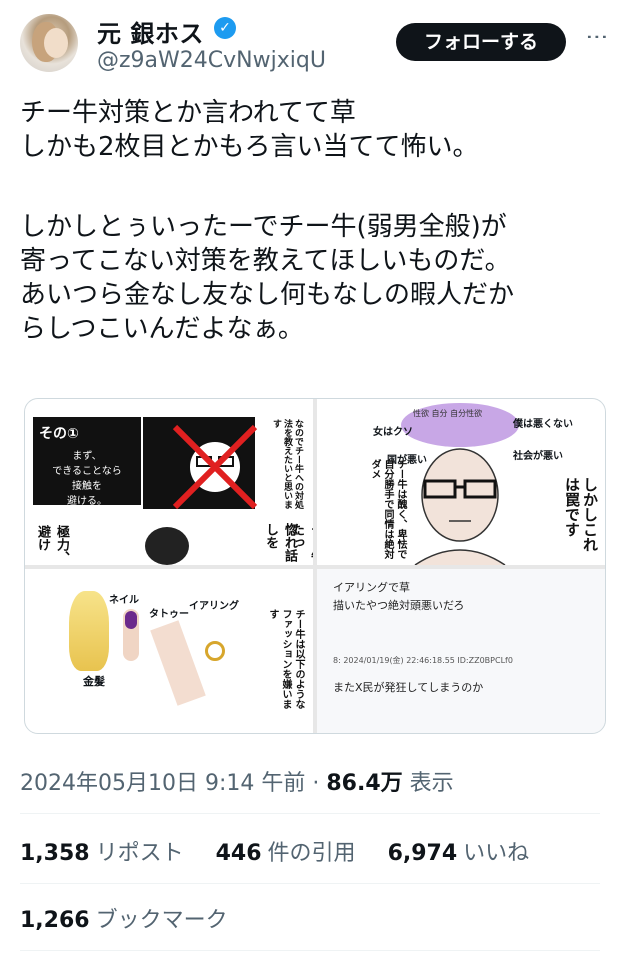 Image resolution: width=620 pixels, height=954 pixels. Describe the element at coordinates (87, 471) in the screenshot. I see `manga-box-line: できることなら` at that location.